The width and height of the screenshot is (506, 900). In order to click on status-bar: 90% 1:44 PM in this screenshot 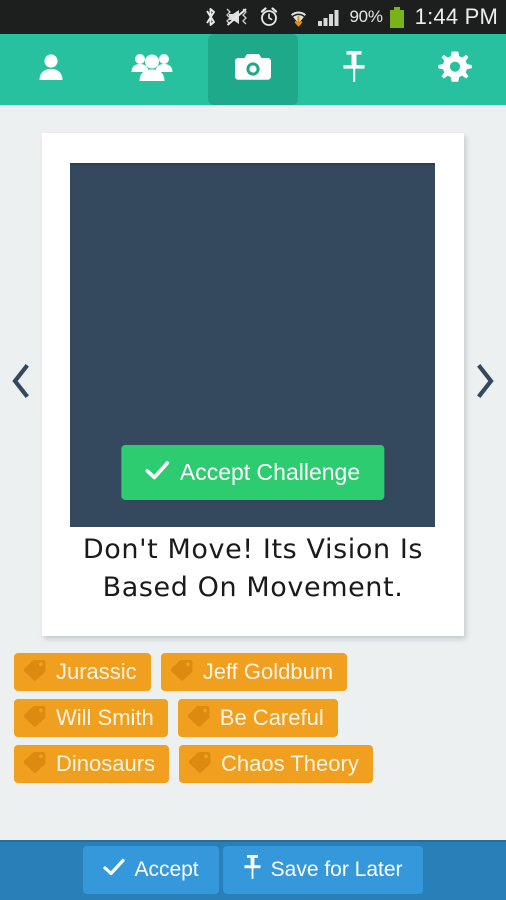, I will do `click(253, 17)`.